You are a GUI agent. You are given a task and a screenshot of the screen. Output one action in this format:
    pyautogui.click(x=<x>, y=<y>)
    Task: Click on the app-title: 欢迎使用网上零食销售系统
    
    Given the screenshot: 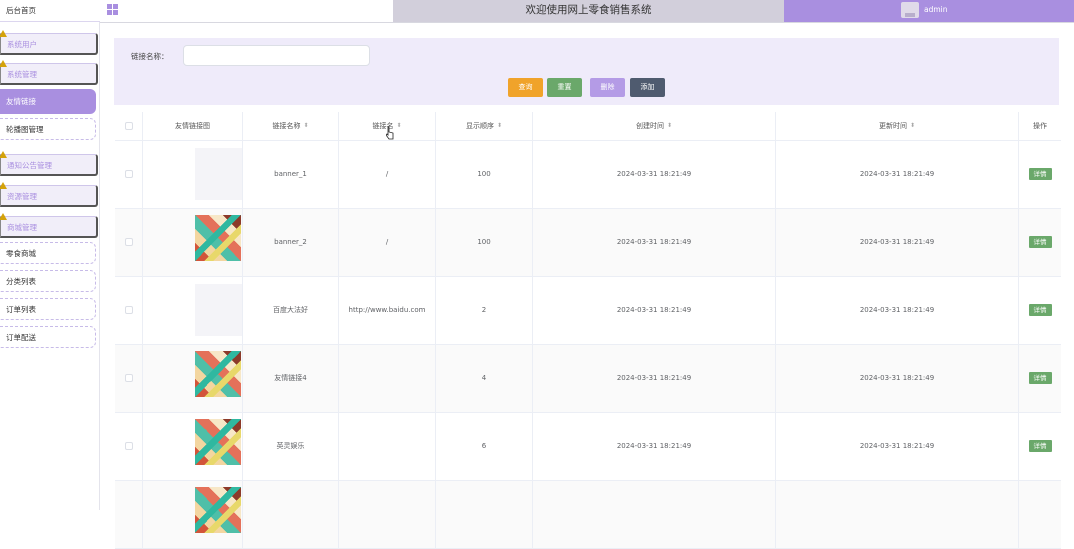 What is the action you would take?
    pyautogui.click(x=588, y=11)
    